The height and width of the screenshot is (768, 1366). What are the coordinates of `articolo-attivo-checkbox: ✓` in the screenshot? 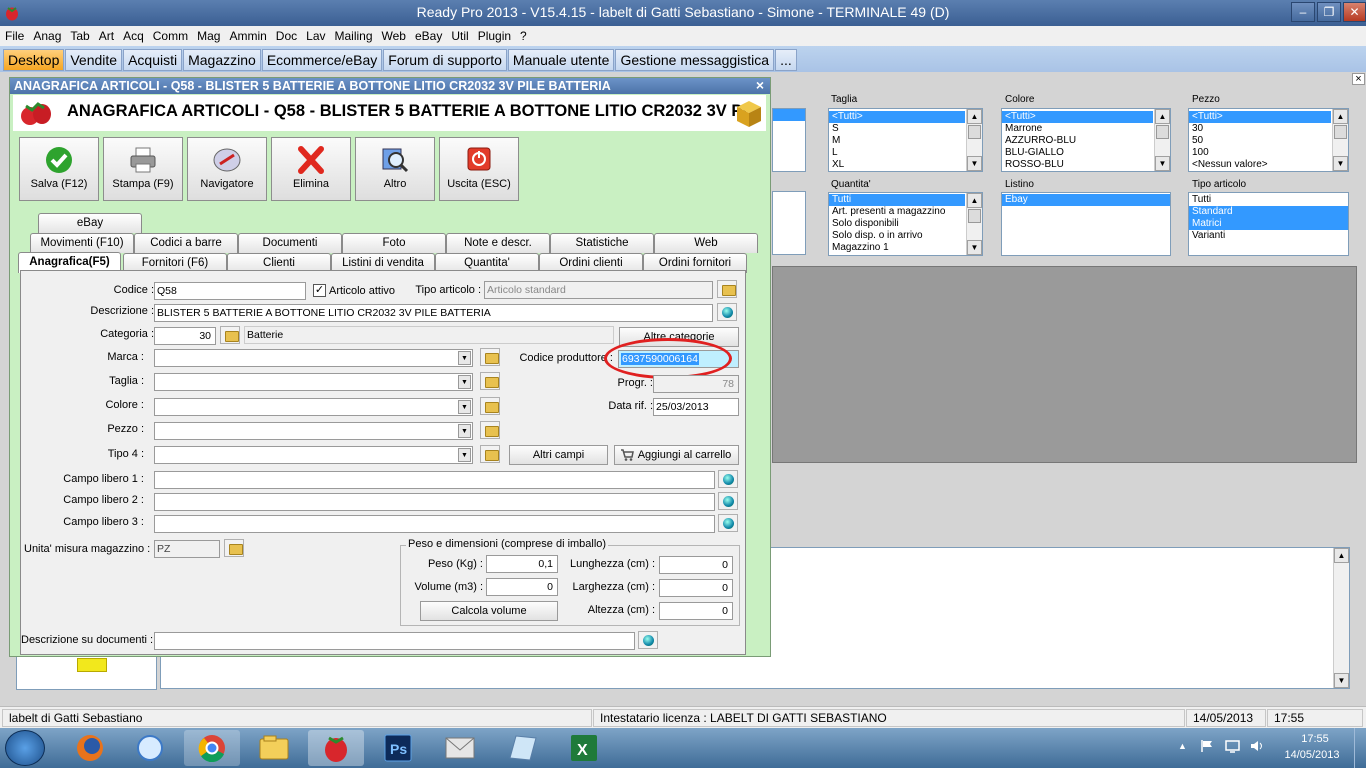 It's located at (319, 290).